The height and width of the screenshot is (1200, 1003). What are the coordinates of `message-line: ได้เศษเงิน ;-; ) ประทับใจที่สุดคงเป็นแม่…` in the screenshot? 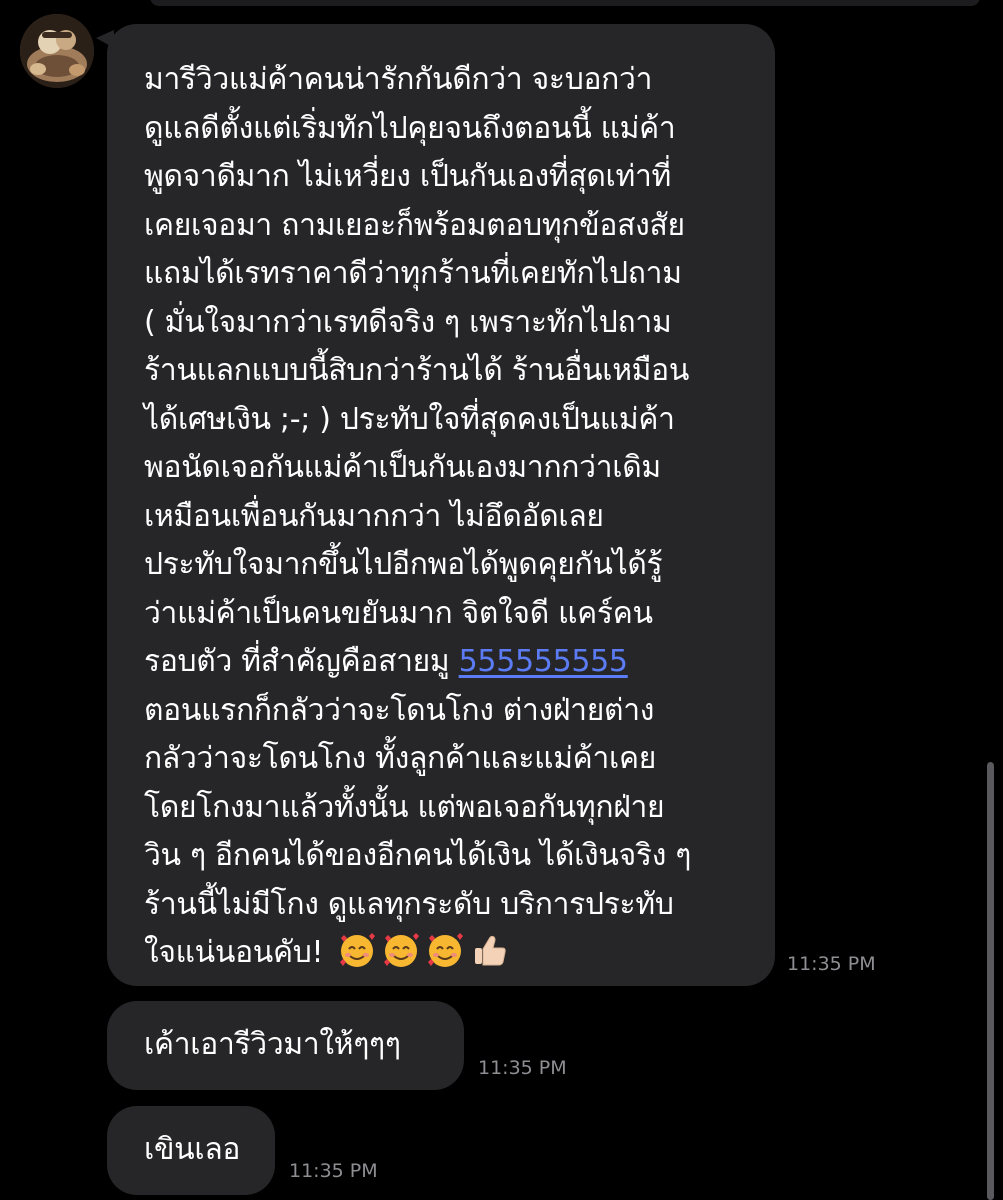 It's located at (409, 419).